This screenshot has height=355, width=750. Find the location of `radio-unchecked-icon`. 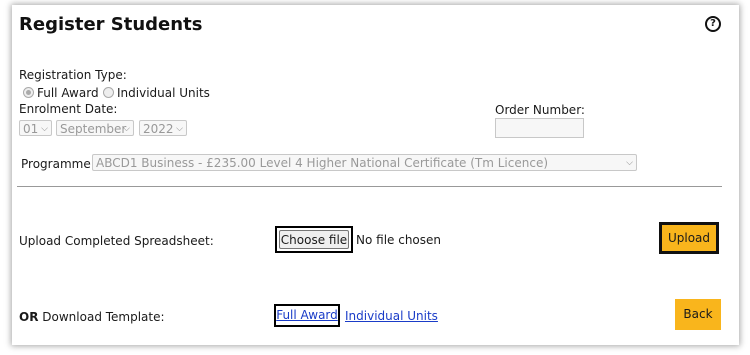

radio-unchecked-icon is located at coordinates (108, 92).